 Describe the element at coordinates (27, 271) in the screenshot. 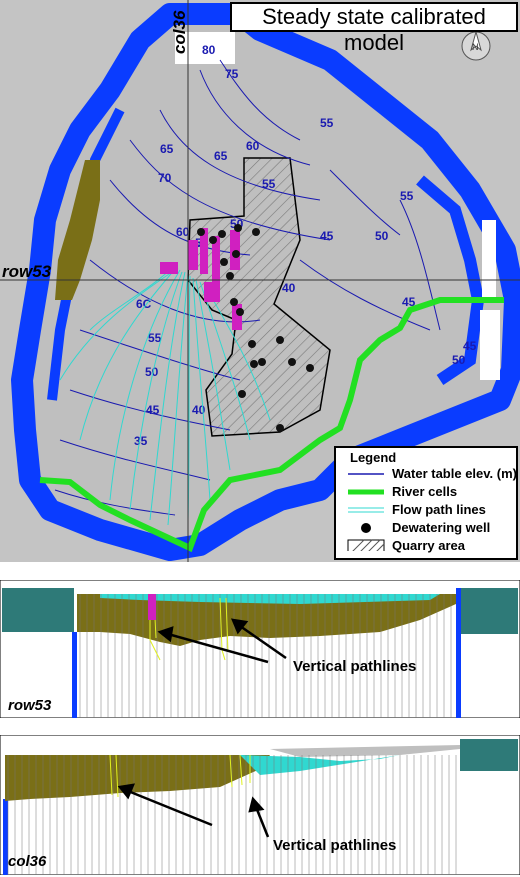

I see `row-label: row53` at that location.